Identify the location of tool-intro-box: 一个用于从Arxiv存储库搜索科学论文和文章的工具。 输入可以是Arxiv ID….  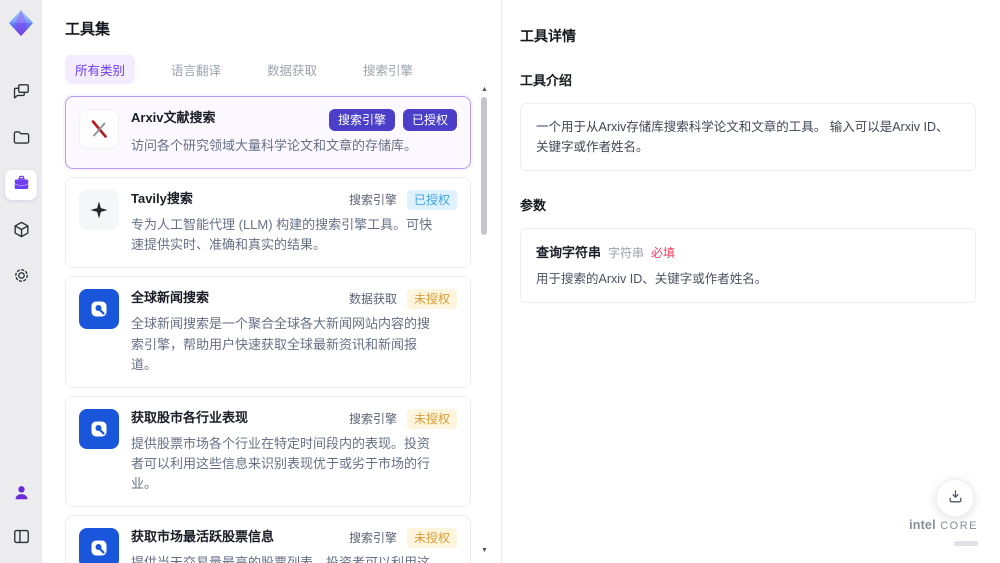
(748, 137).